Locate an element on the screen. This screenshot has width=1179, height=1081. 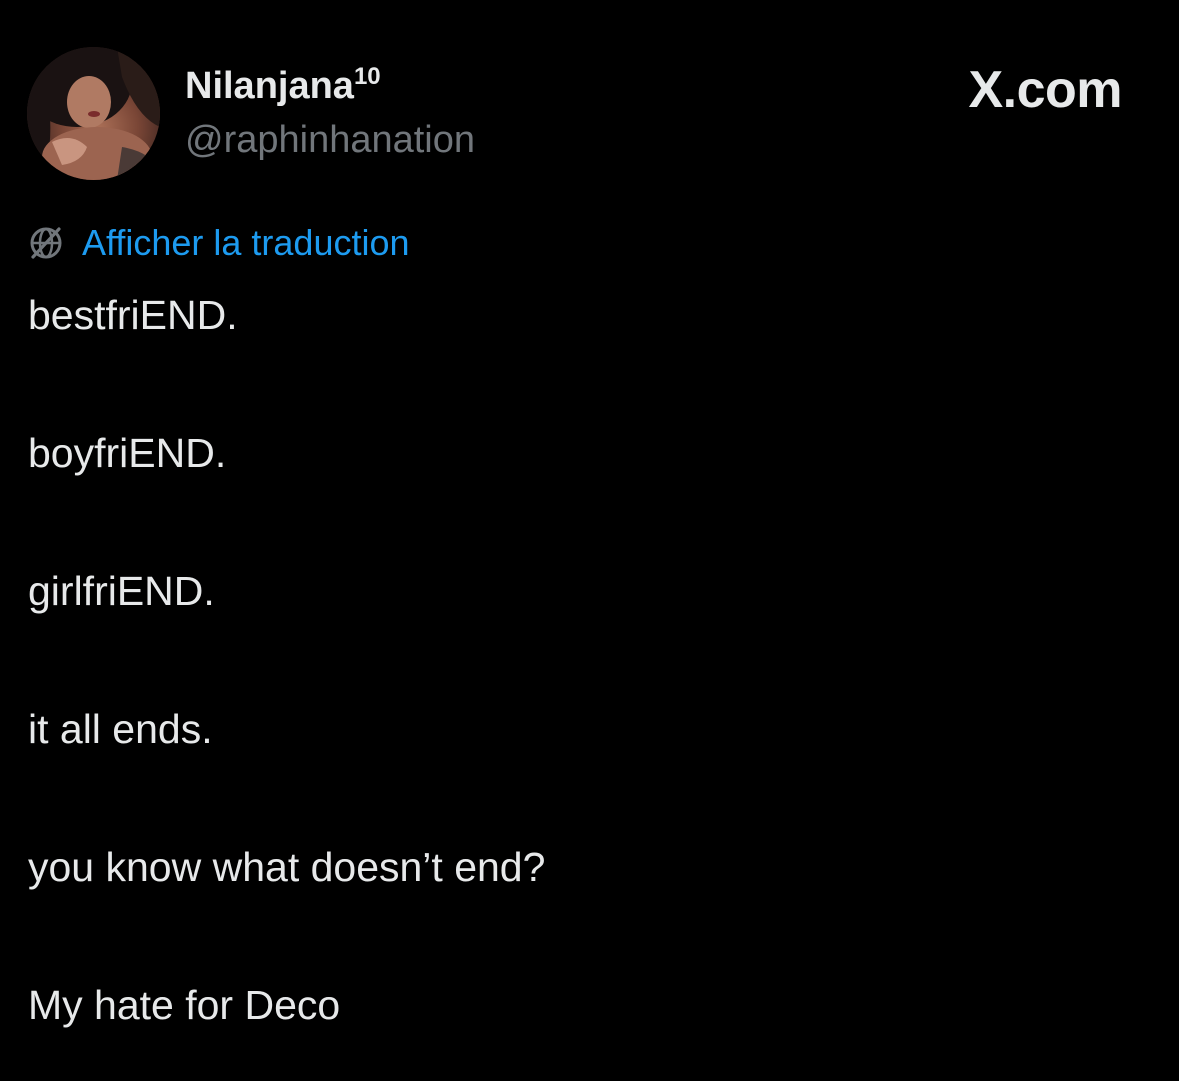
tweet-line: boyfriEND. is located at coordinates (127, 453).